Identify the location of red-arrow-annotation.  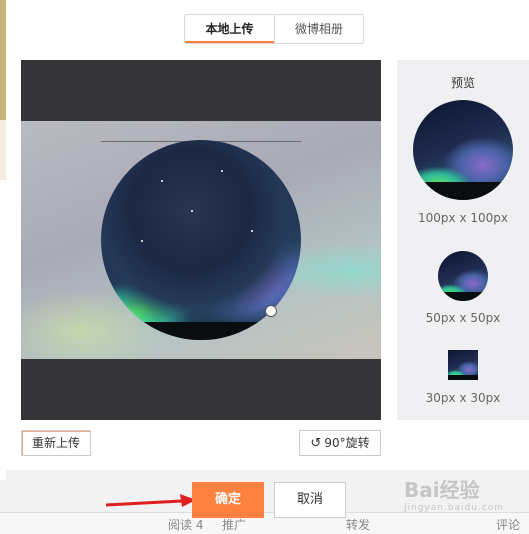
(151, 500).